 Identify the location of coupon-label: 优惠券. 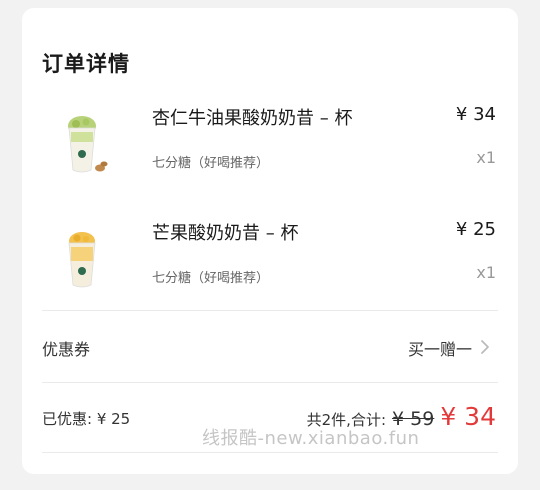
(66, 349).